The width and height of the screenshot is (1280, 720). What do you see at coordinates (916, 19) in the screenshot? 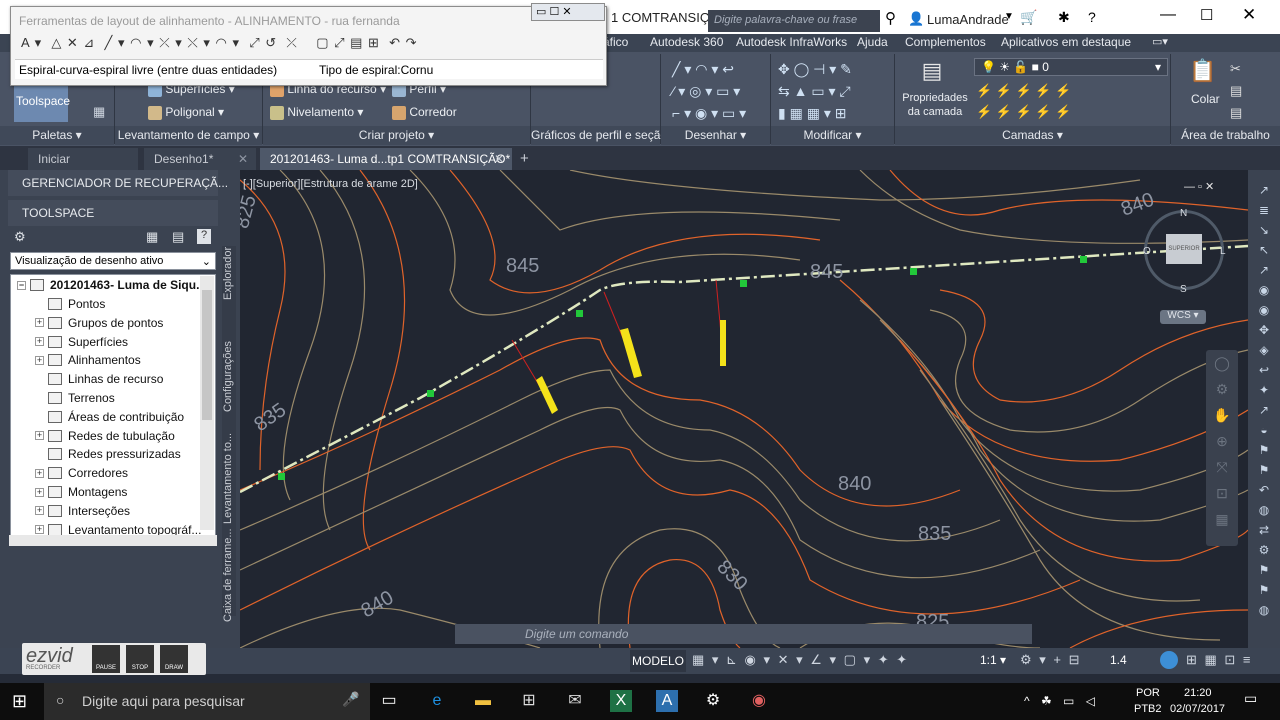
I see `user-icon: 👤` at bounding box center [916, 19].